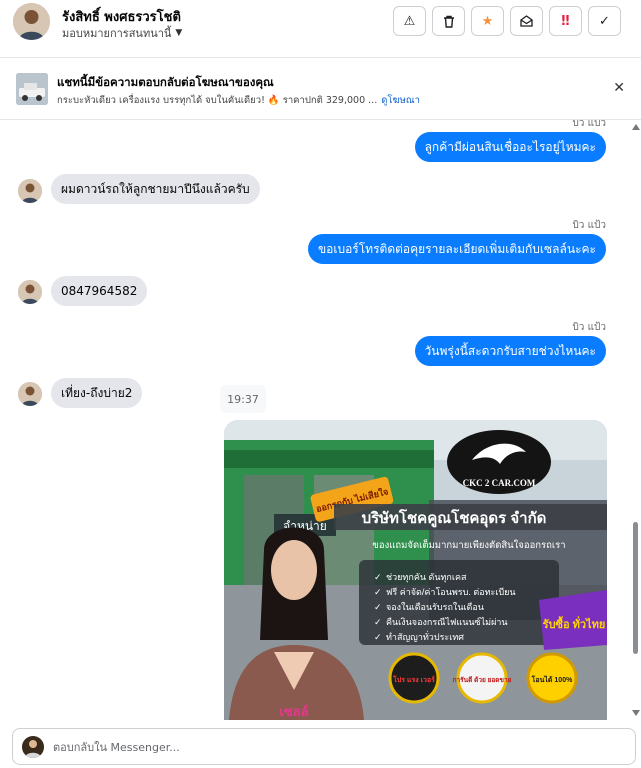 The height and width of the screenshot is (768, 641). Describe the element at coordinates (435, 607) in the screenshot. I see `promo-bullet: จองในเดือนรับรถในเดือน` at that location.